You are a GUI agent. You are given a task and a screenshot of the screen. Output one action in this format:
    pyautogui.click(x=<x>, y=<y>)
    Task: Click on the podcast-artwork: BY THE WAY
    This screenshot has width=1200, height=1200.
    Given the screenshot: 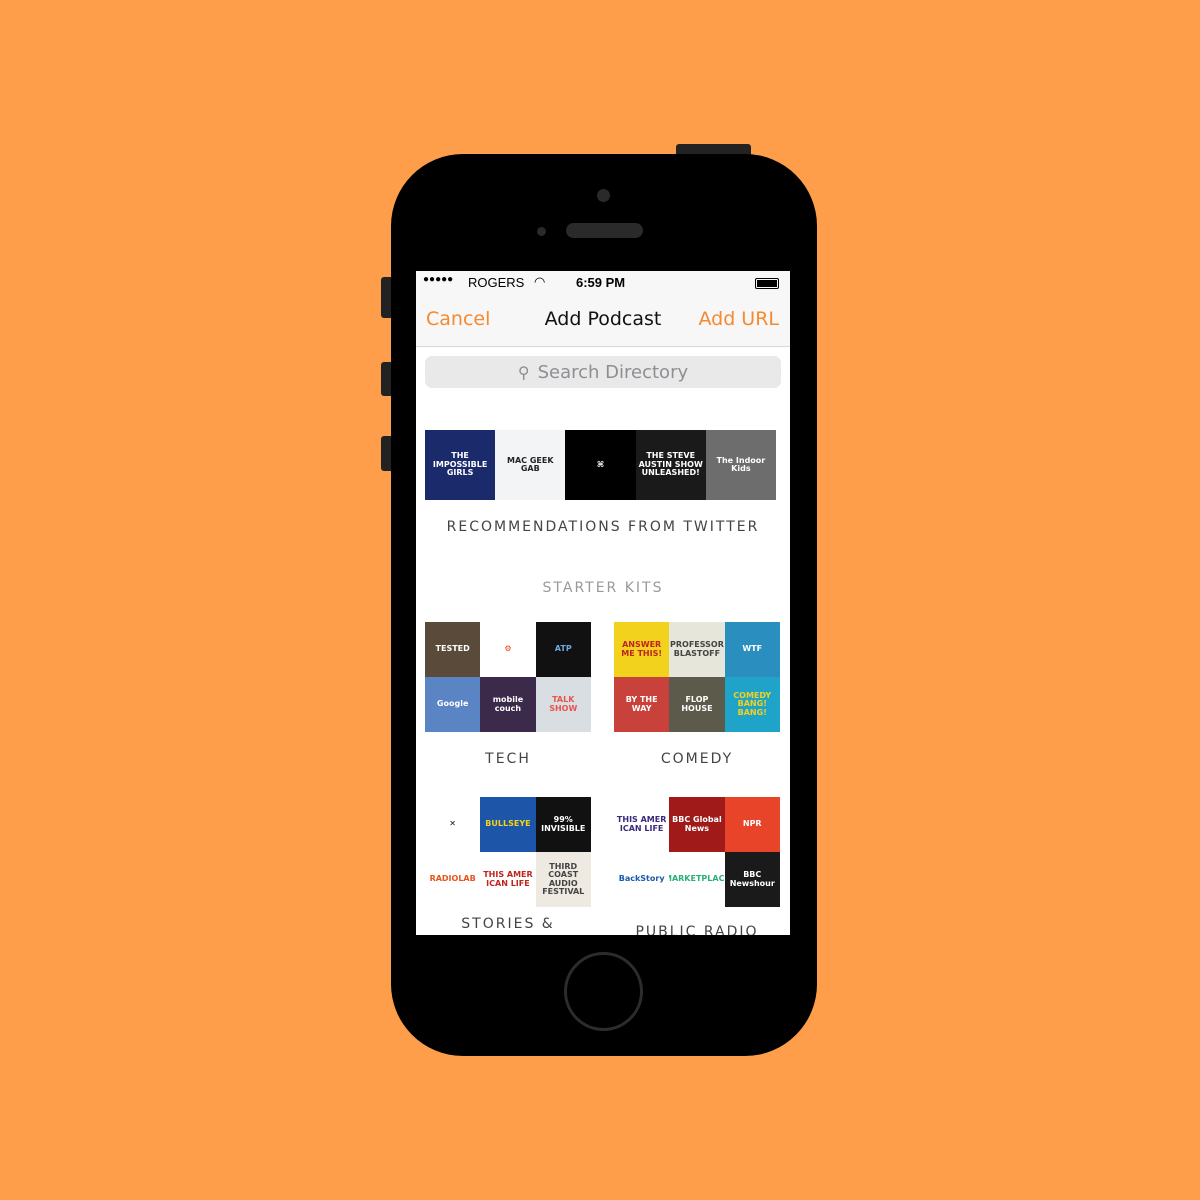 What is the action you would take?
    pyautogui.click(x=642, y=704)
    